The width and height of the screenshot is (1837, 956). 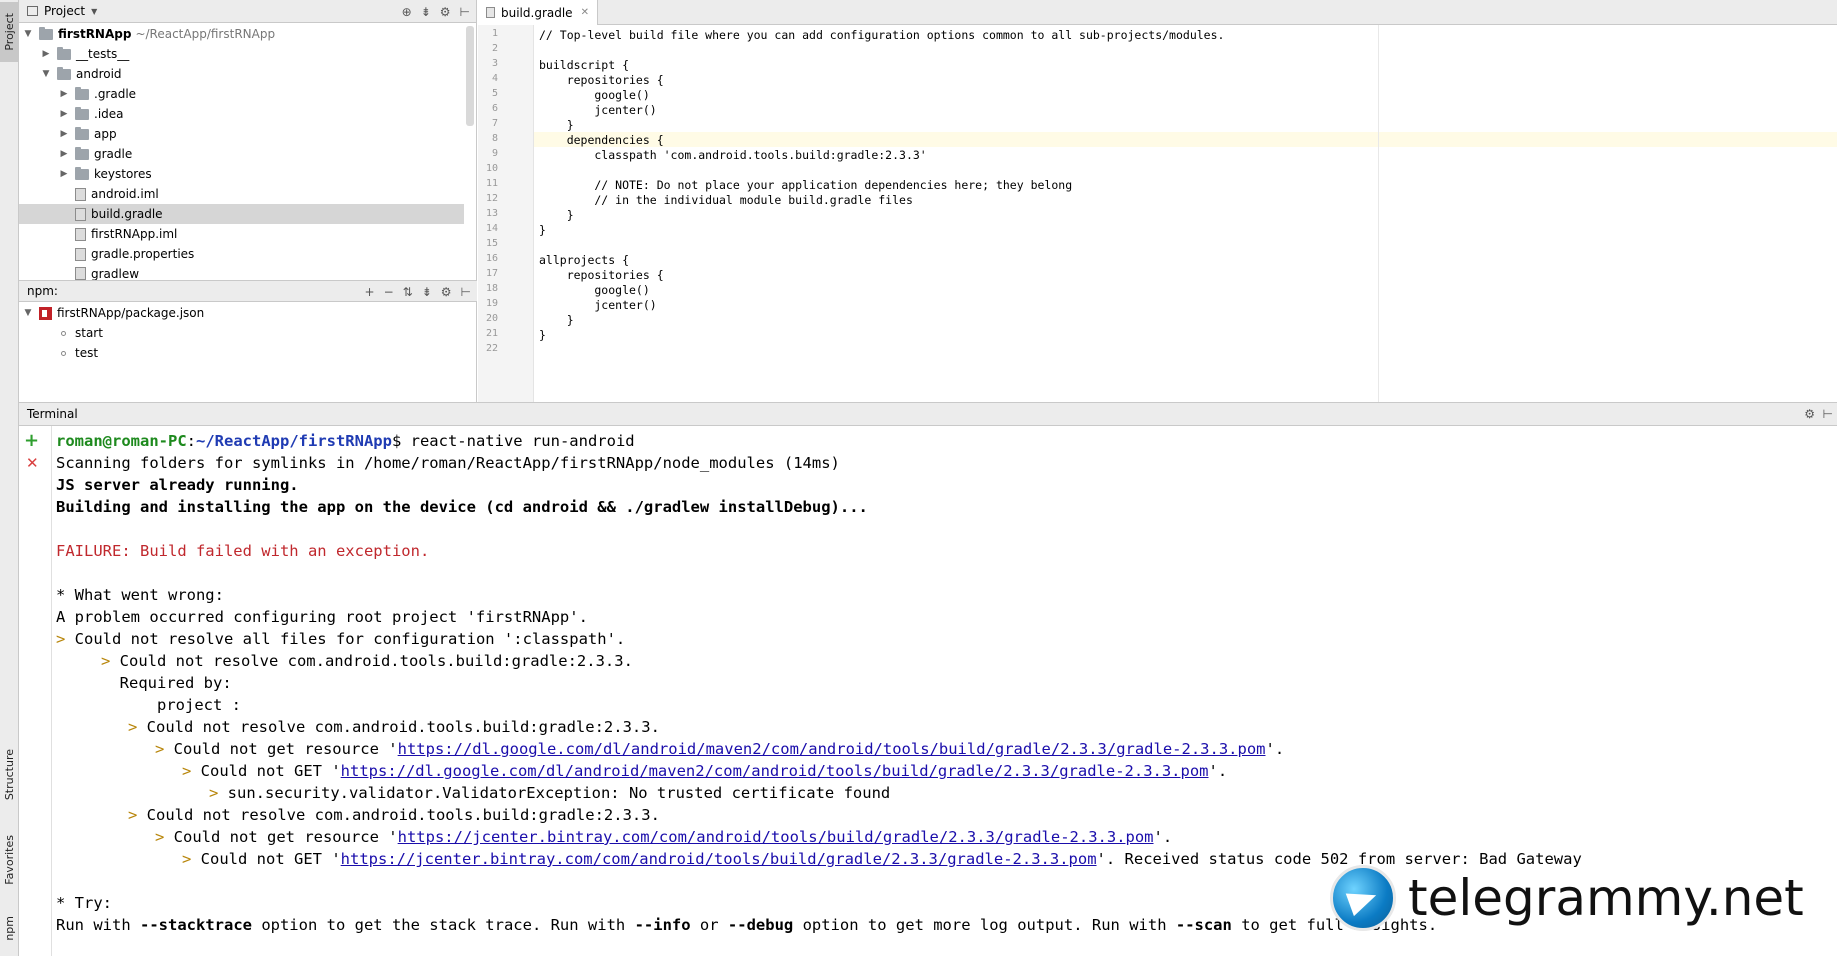 What do you see at coordinates (31, 440) in the screenshot?
I see `new-session-icon: +` at bounding box center [31, 440].